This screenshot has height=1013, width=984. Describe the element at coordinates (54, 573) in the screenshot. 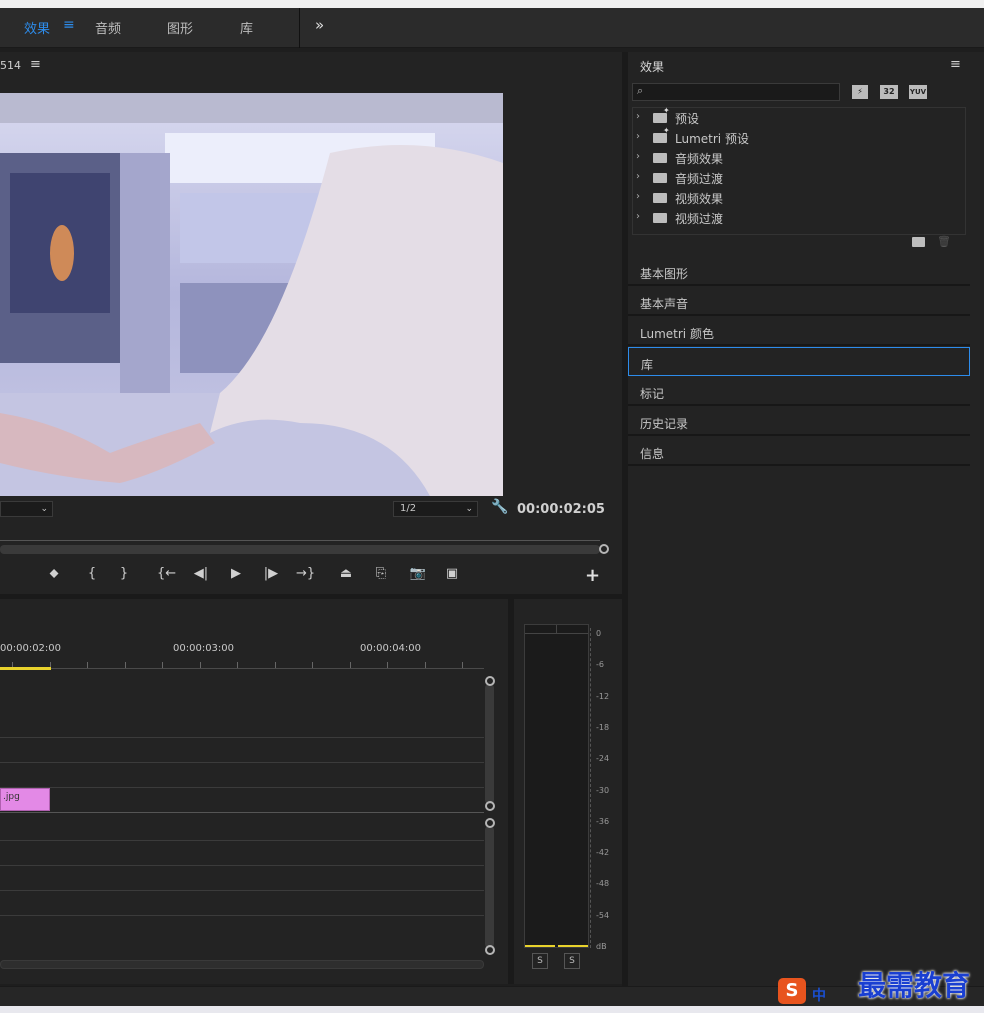

I see `add-marker-button: ⬥` at that location.